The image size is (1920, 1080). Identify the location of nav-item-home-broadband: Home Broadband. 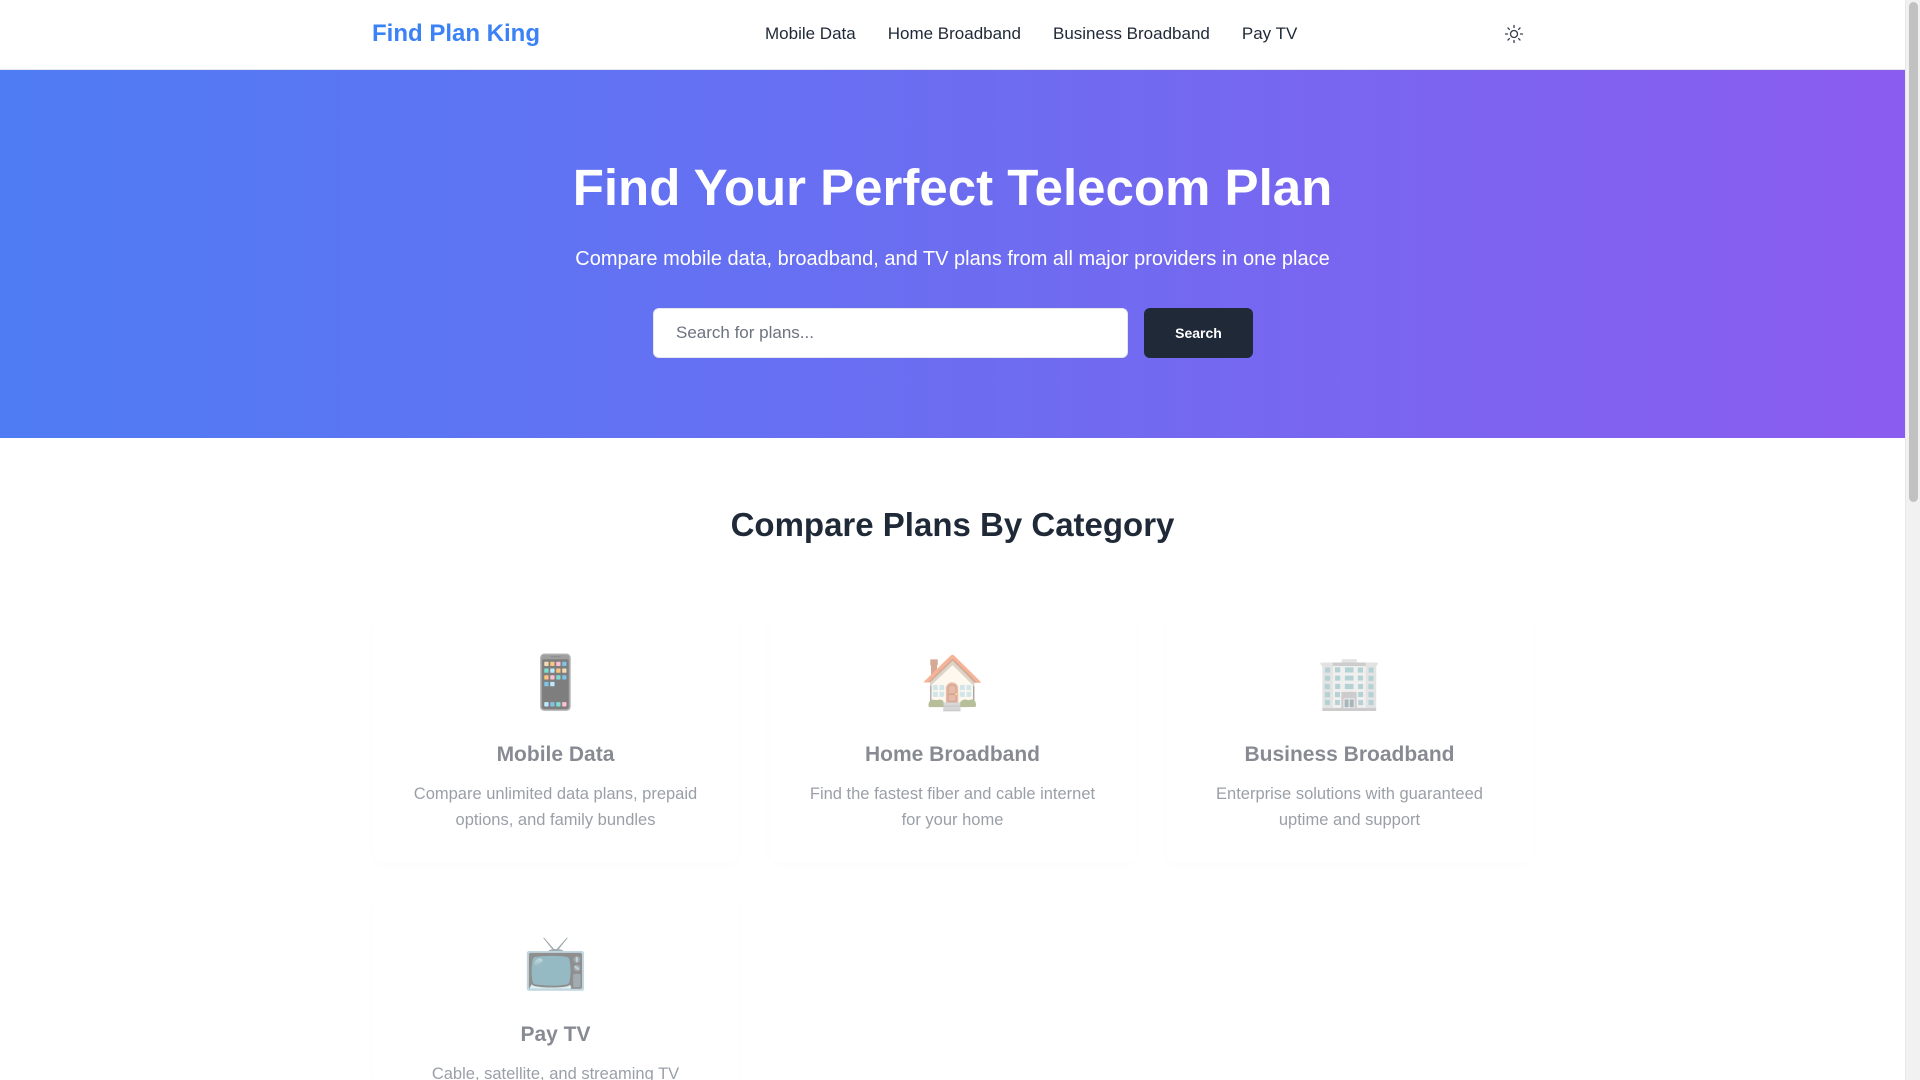
(954, 34).